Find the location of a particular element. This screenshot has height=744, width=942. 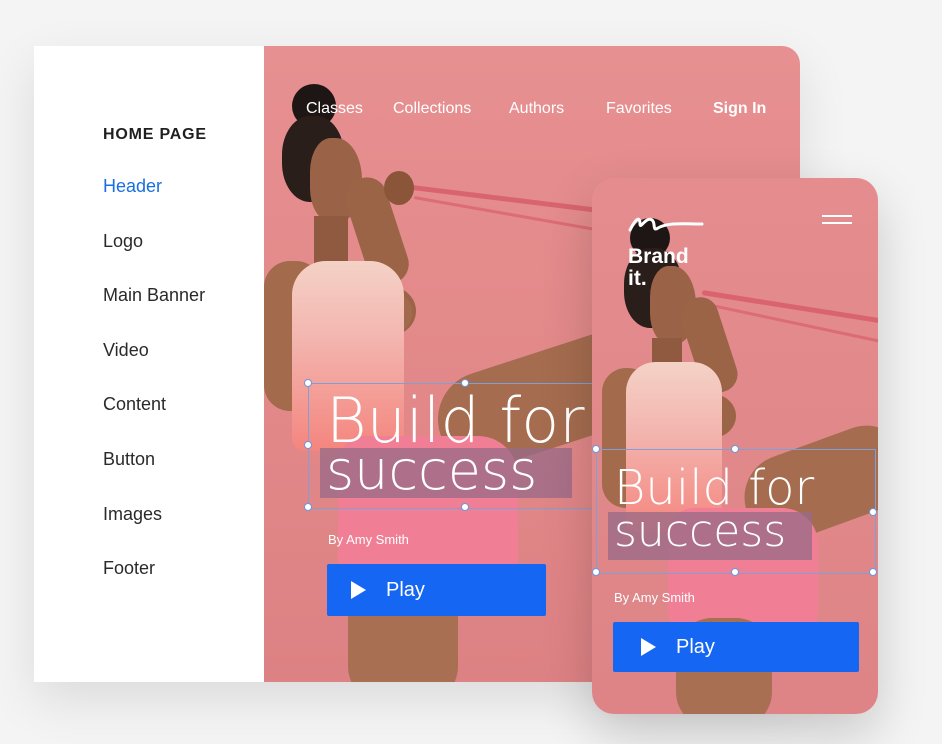

sidebar-item-images: Images is located at coordinates (132, 514).